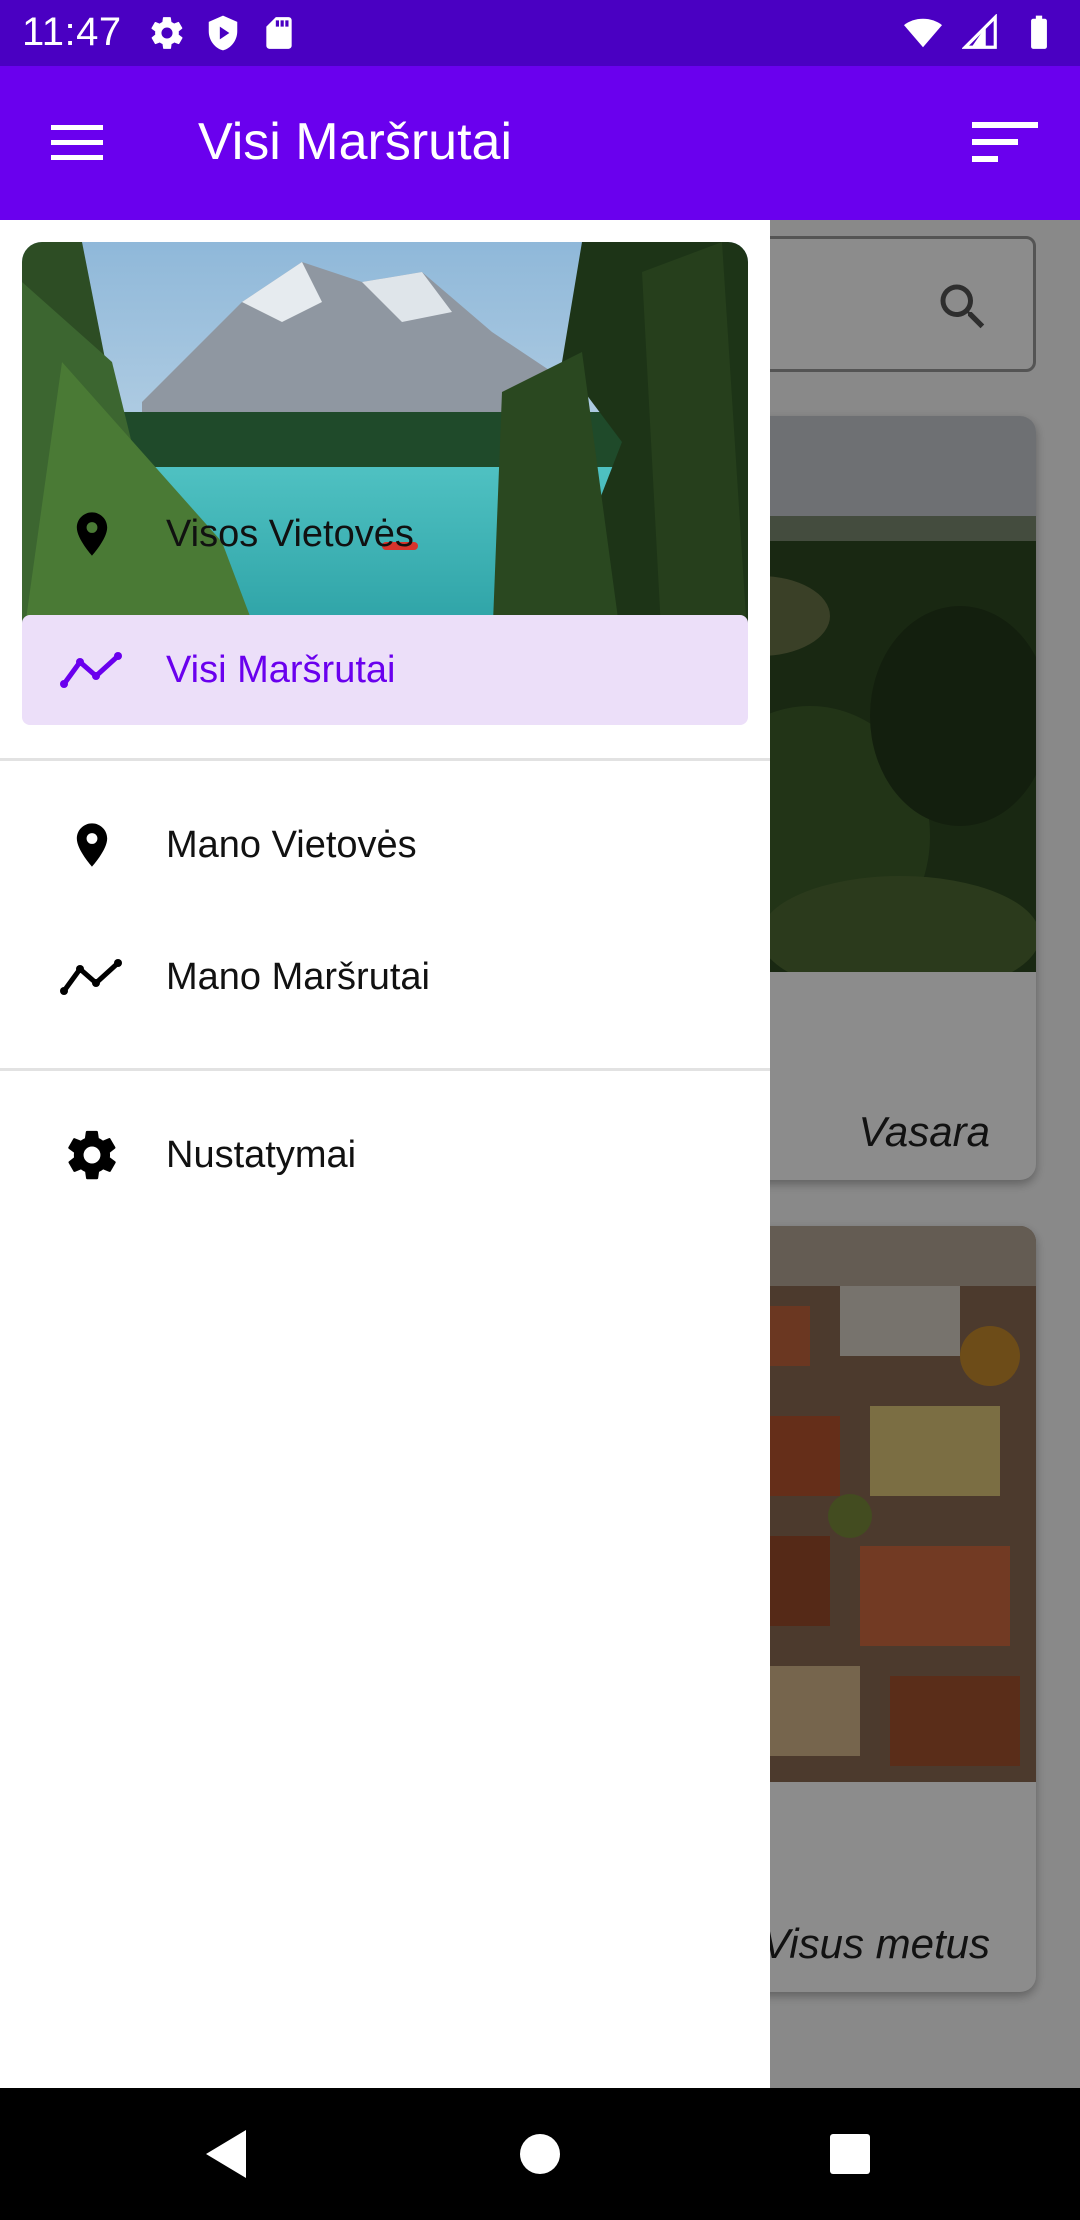 The height and width of the screenshot is (2220, 1080). I want to click on status-icons-right, so click(981, 33).